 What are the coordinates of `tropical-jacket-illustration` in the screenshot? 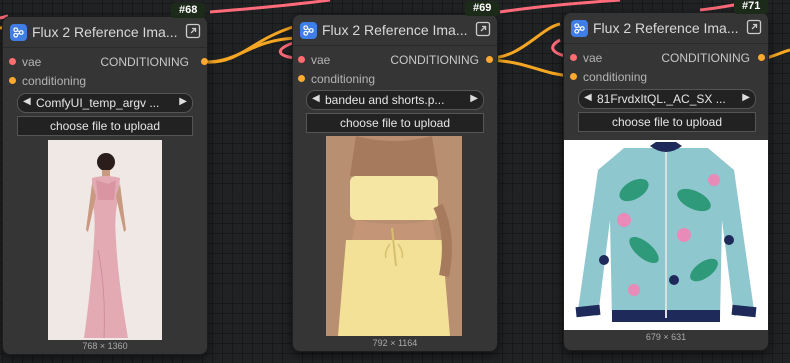 It's located at (666, 235).